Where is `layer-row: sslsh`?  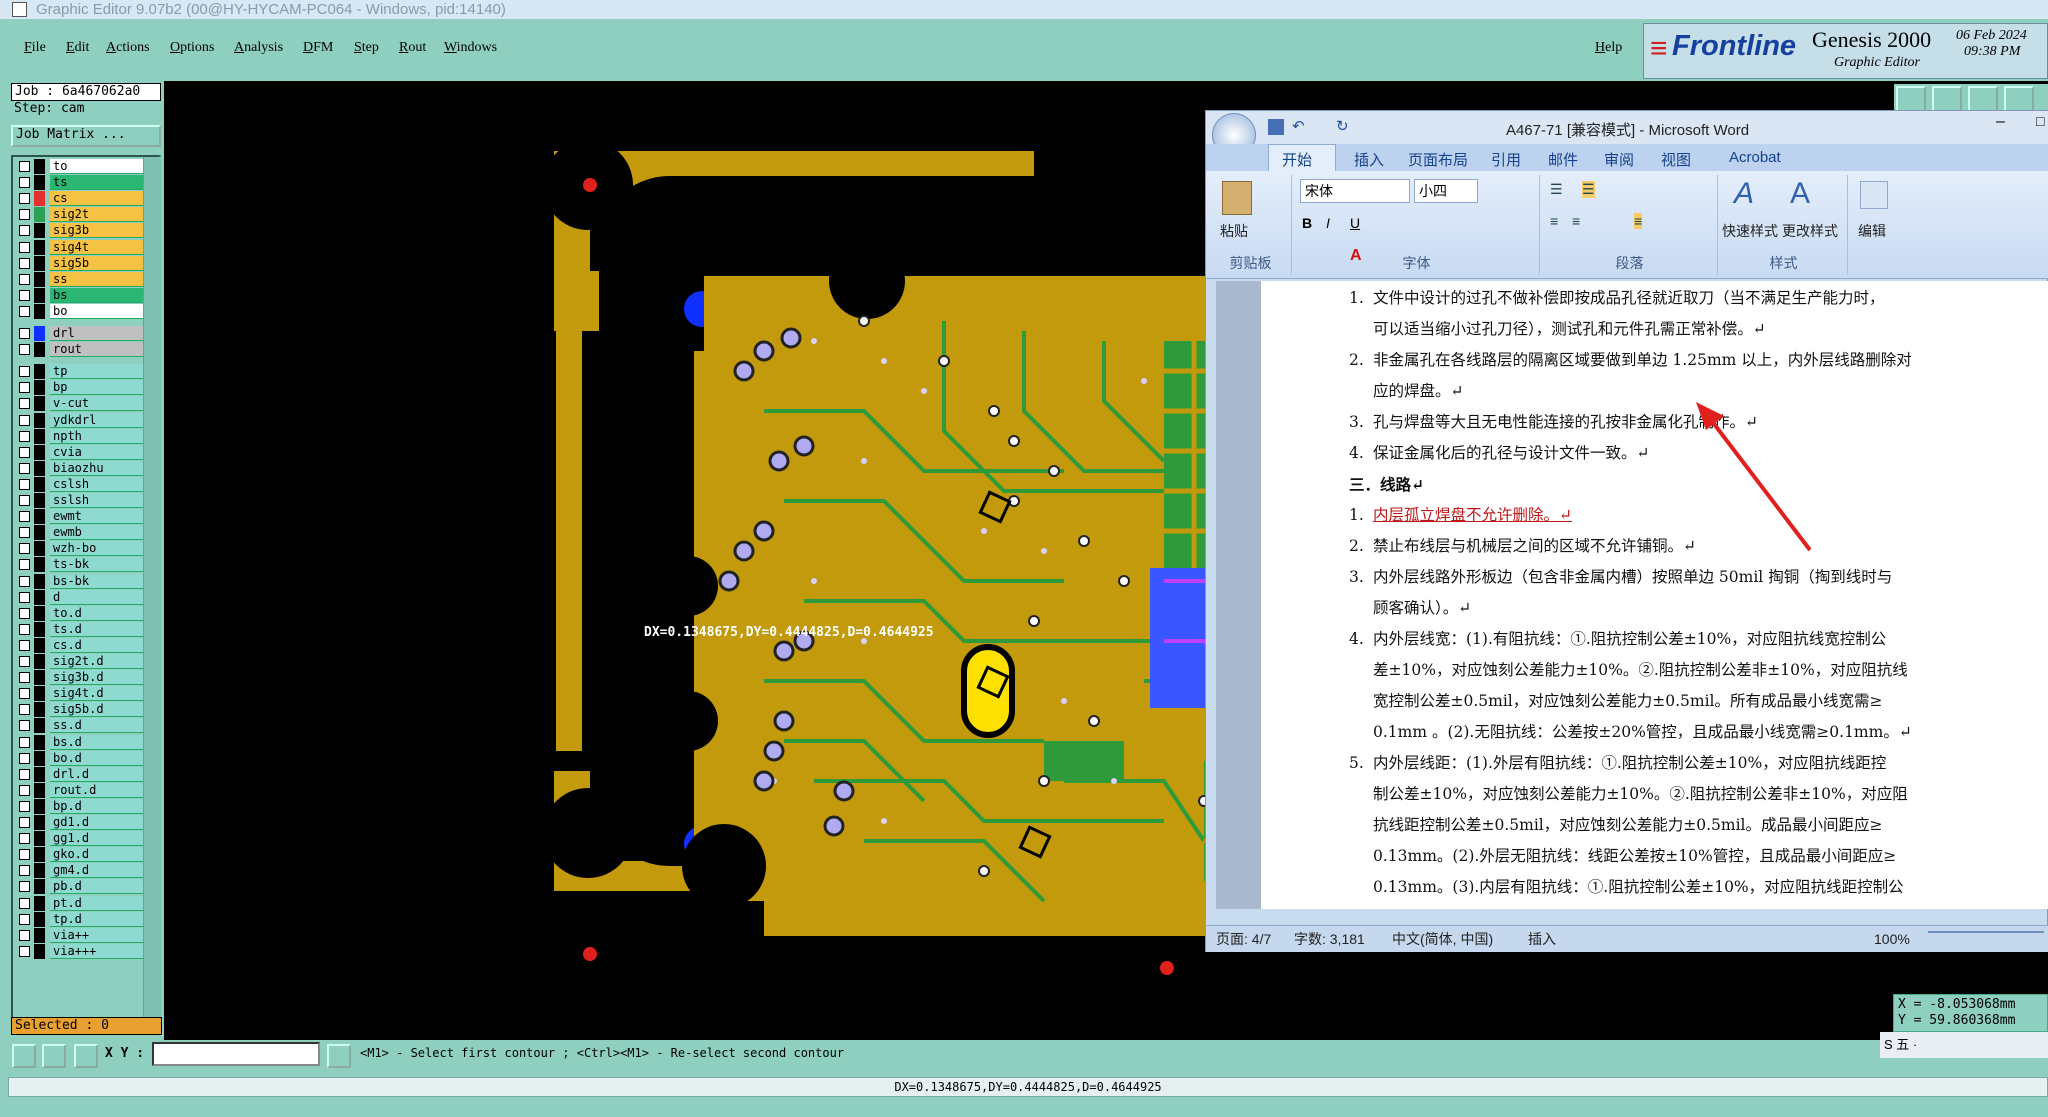
layer-row: sslsh is located at coordinates (80, 500).